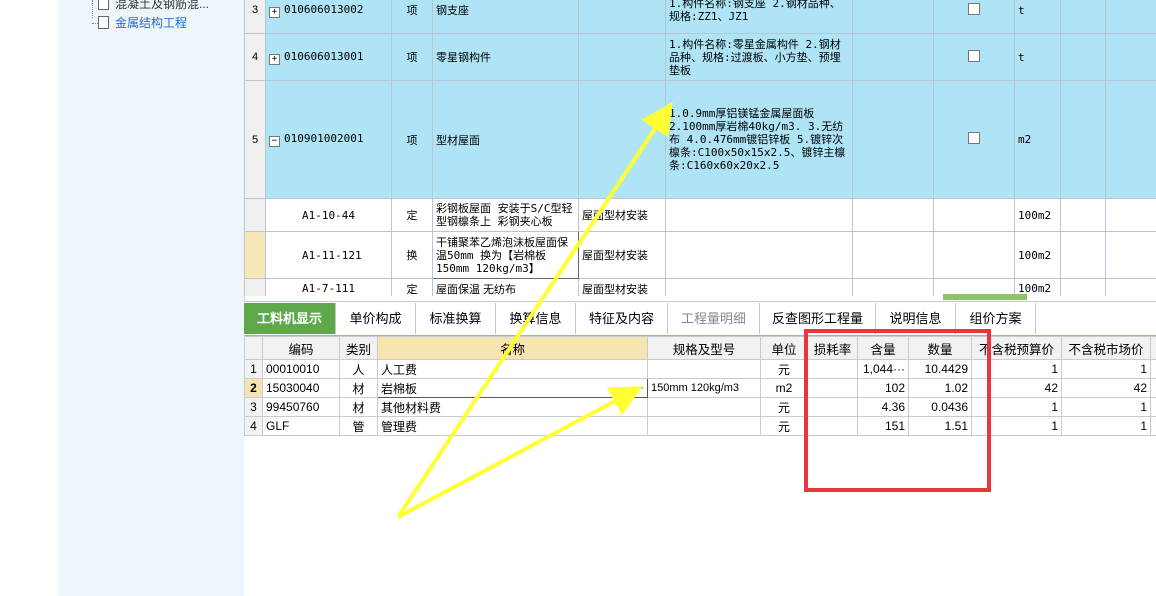  What do you see at coordinates (512, 407) in the screenshot?
I see `resource-name: 其他材料费` at bounding box center [512, 407].